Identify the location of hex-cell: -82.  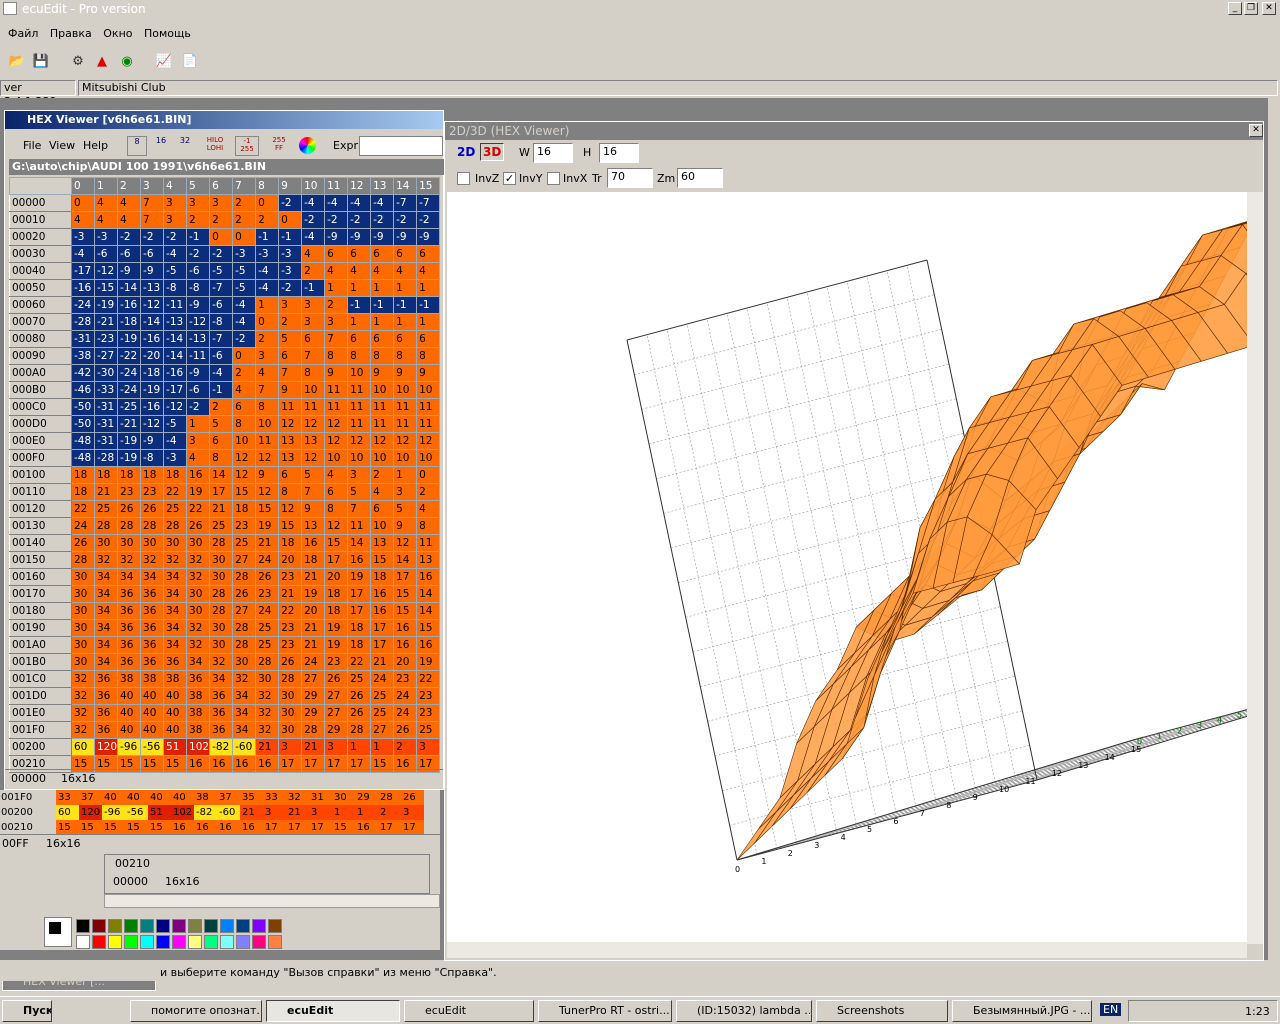
(205, 812).